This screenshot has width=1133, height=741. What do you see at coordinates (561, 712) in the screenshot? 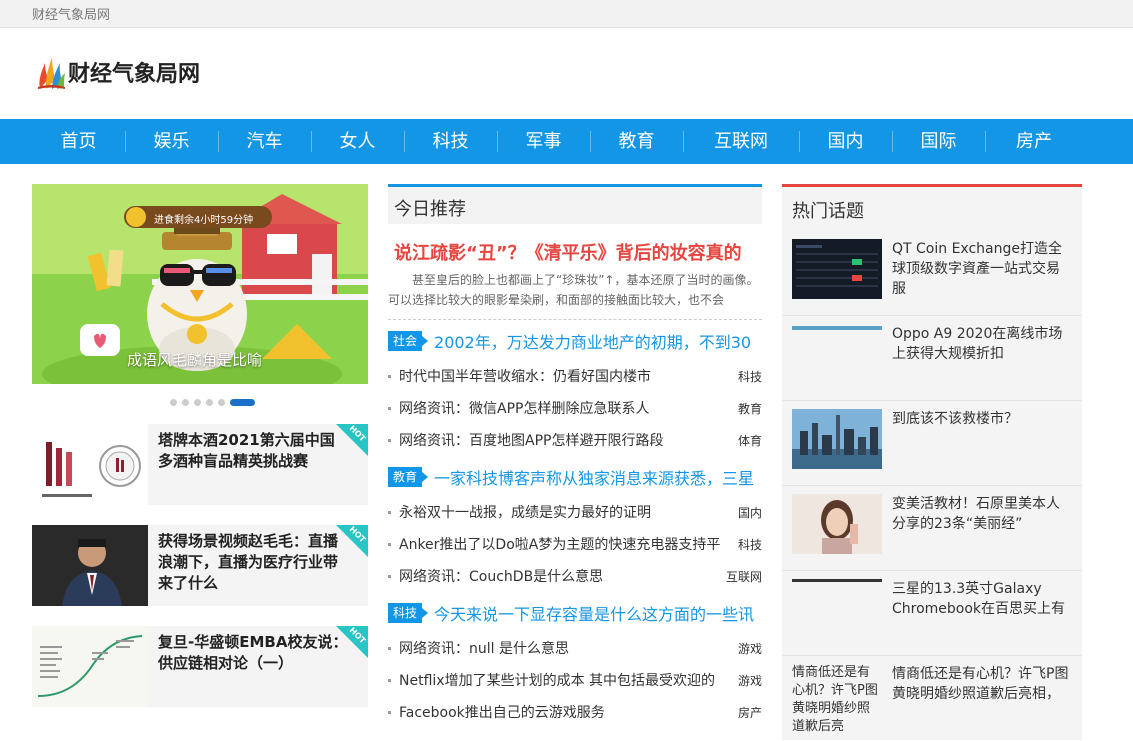
I see `list-item-link: Facebook推出自己的云游戏服务` at bounding box center [561, 712].